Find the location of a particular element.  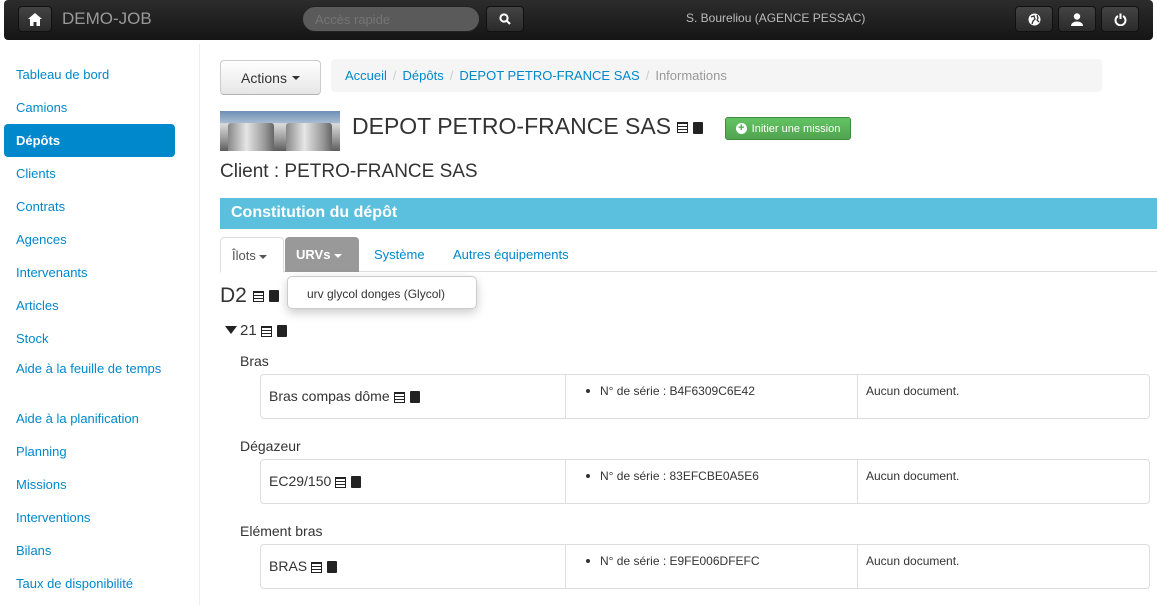

client-heading: Client : PETRO-FRANCE SAS is located at coordinates (349, 171).